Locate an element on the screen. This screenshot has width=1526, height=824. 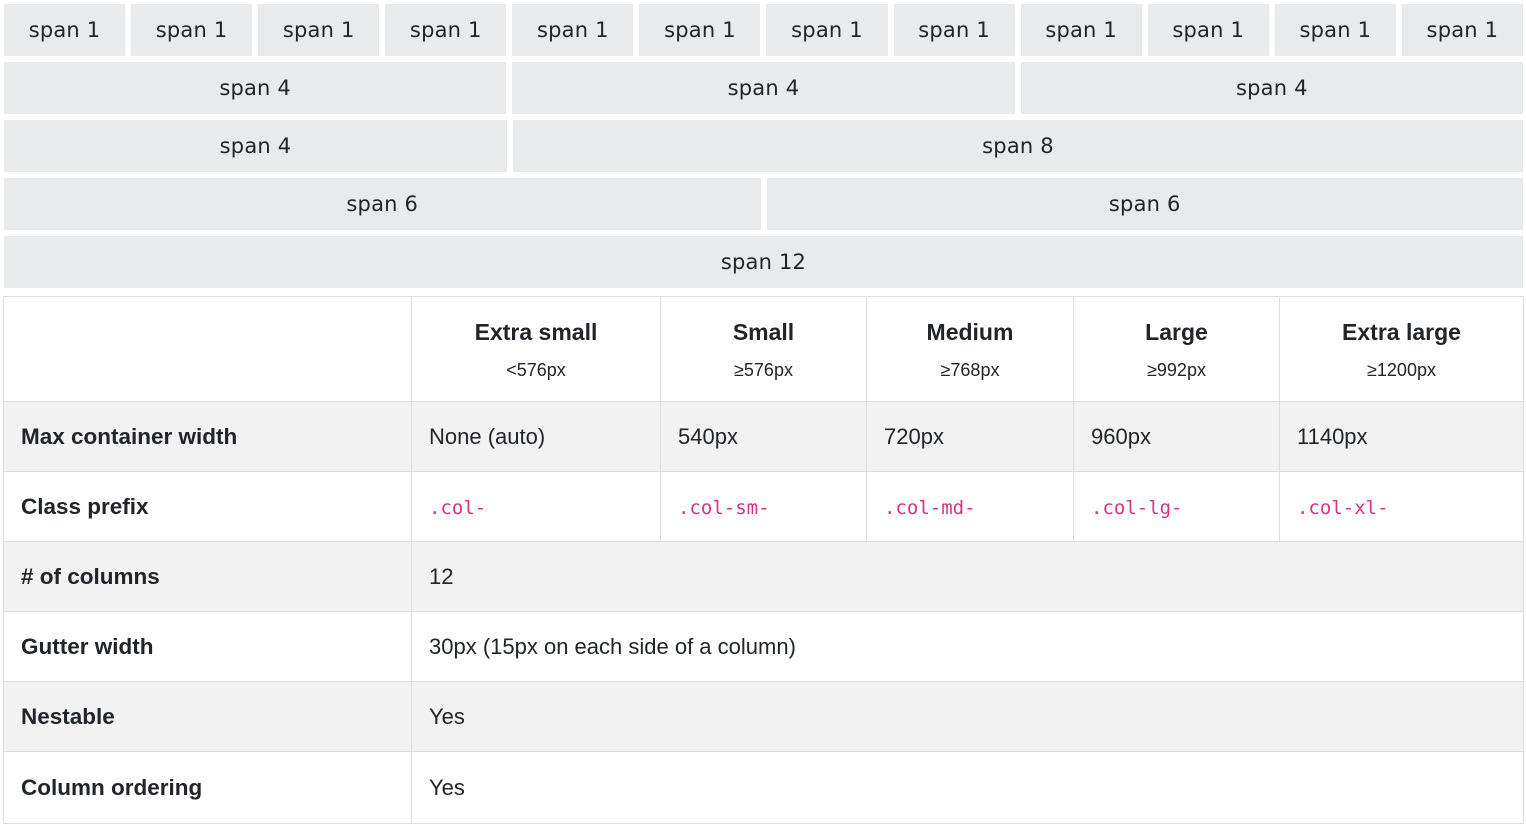
breakpoint-size: ≥768px is located at coordinates (970, 370).